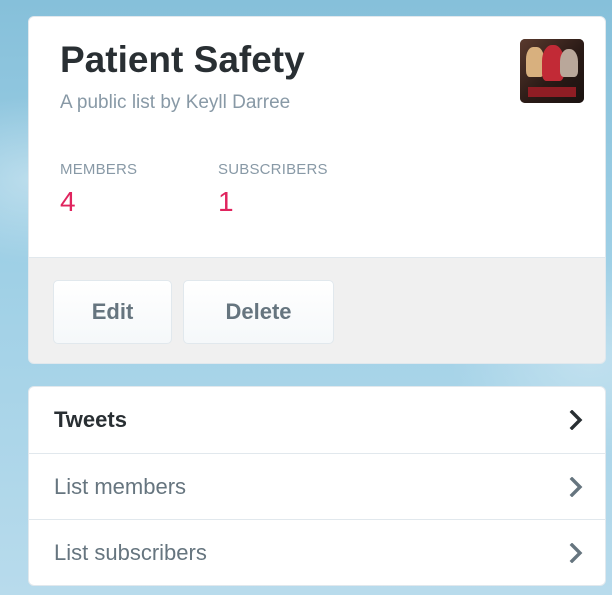 This screenshot has height=595, width=612. What do you see at coordinates (552, 71) in the screenshot?
I see `owner-avatar` at bounding box center [552, 71].